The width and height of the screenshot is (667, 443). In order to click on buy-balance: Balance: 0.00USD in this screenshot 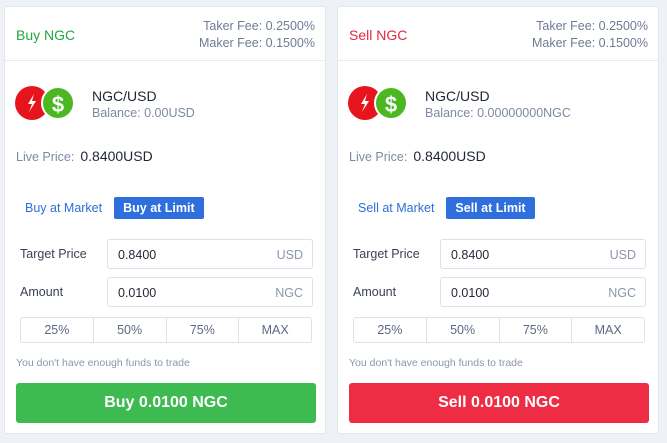, I will do `click(143, 113)`.